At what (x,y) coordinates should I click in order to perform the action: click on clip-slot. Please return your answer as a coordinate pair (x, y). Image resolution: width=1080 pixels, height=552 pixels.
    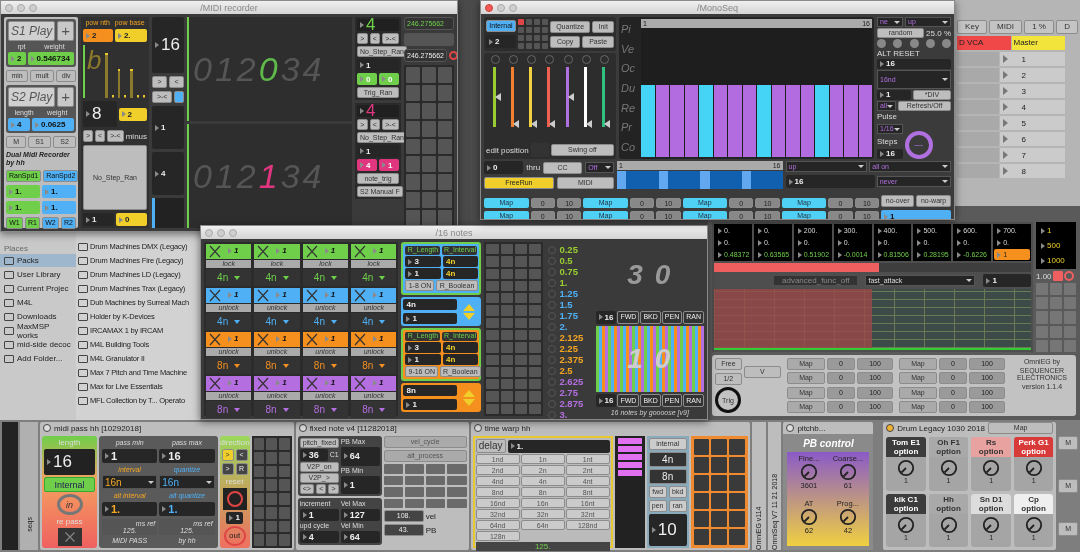
    Looking at the image, I should click on (978, 155).